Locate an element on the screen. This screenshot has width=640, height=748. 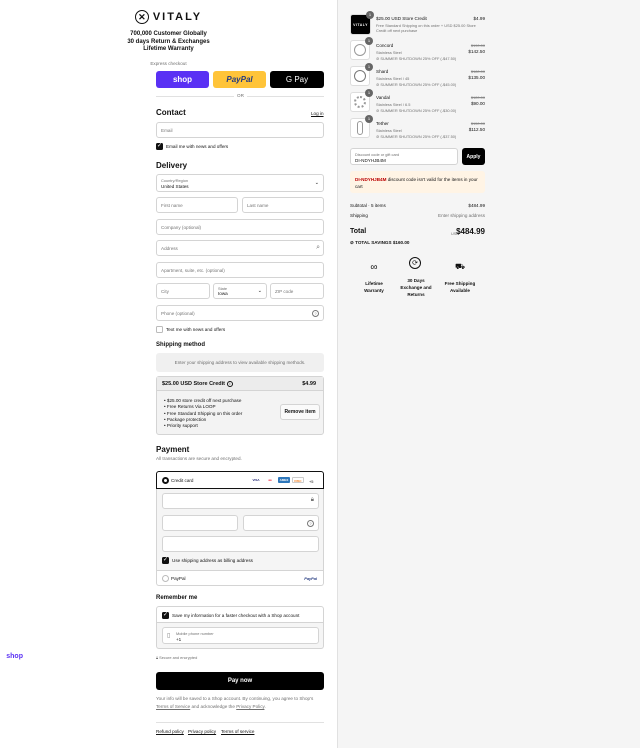
or-separator: OR is located at coordinates (240, 95).